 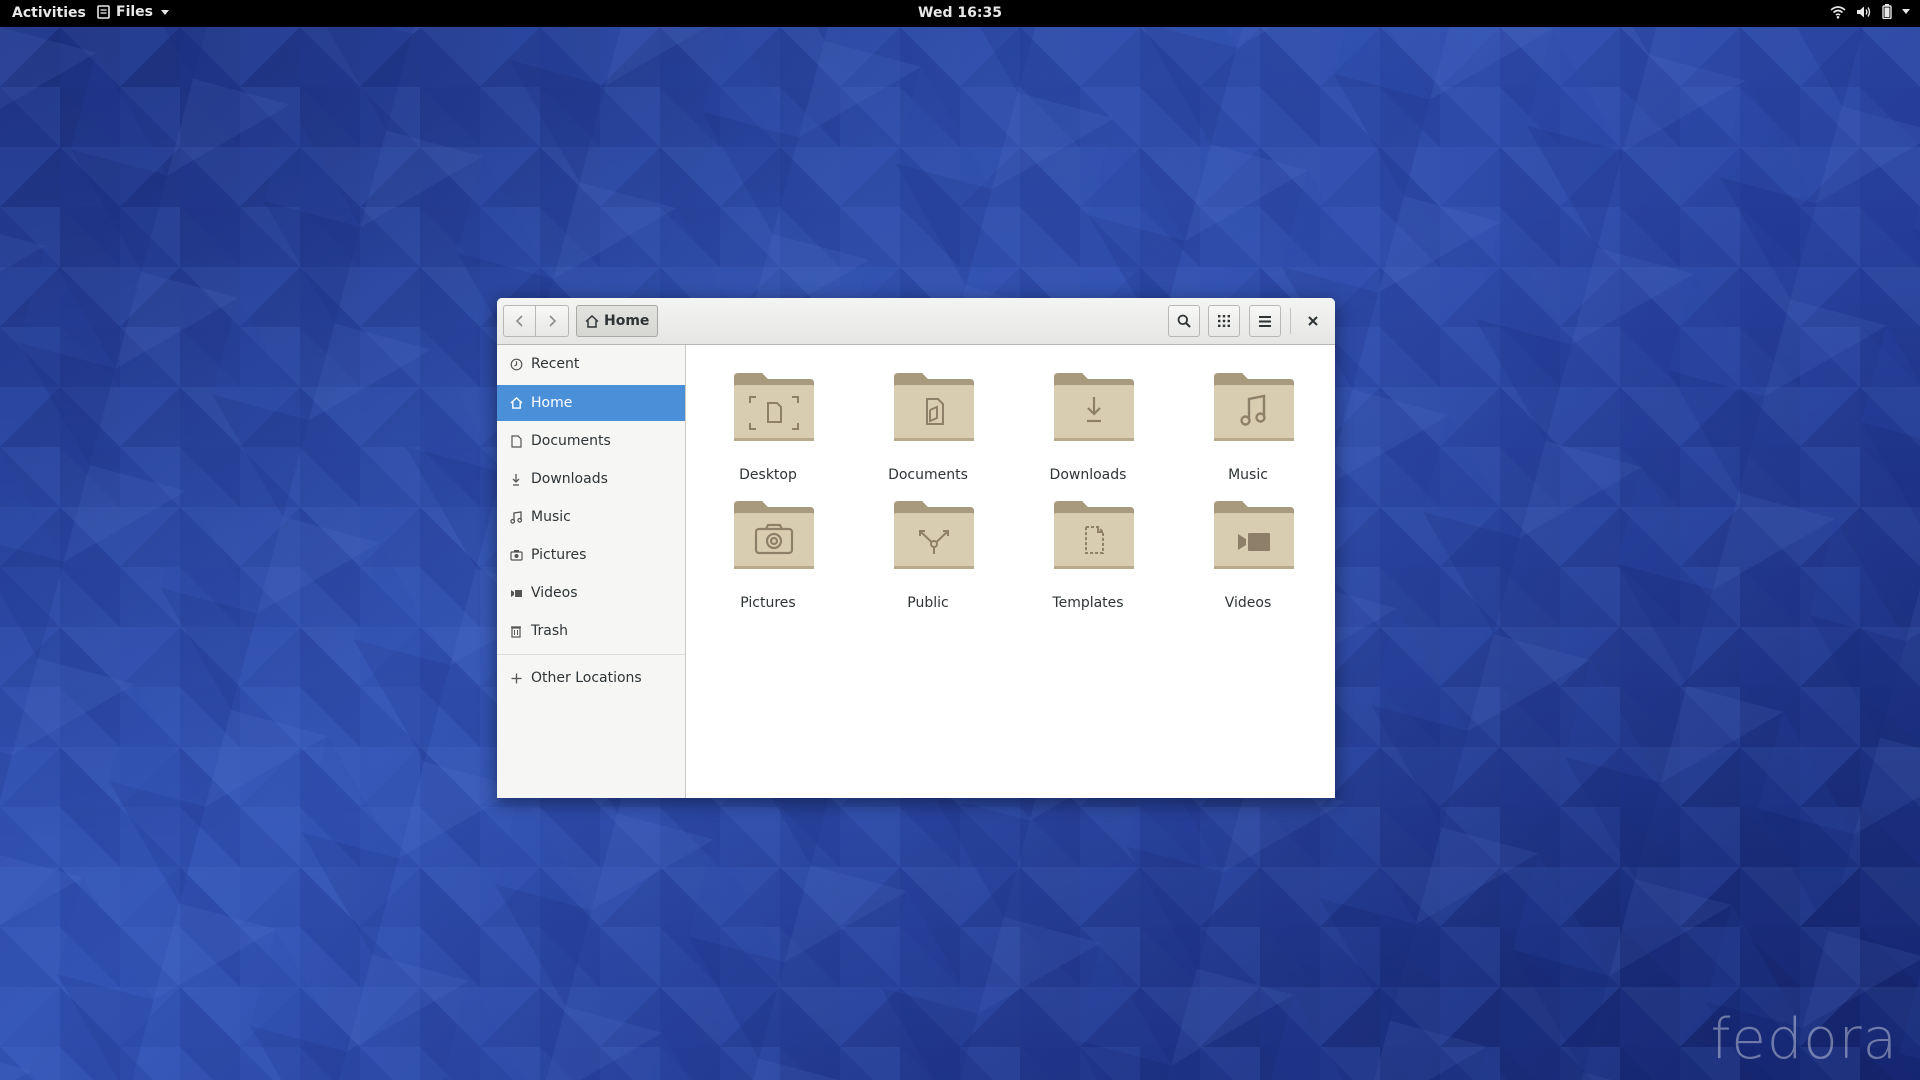 I want to click on file-item-videos: Videos, so click(x=1248, y=549).